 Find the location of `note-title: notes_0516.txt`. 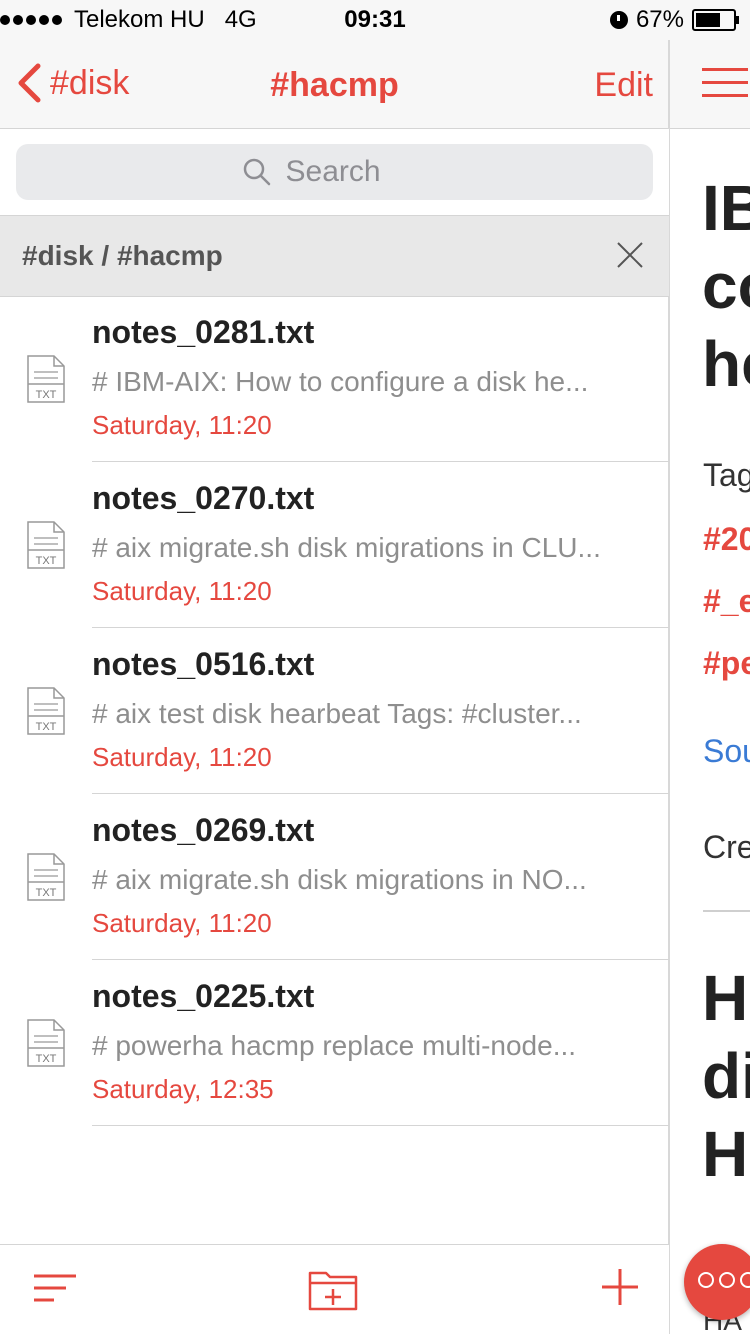

note-title: notes_0516.txt is located at coordinates (203, 664).